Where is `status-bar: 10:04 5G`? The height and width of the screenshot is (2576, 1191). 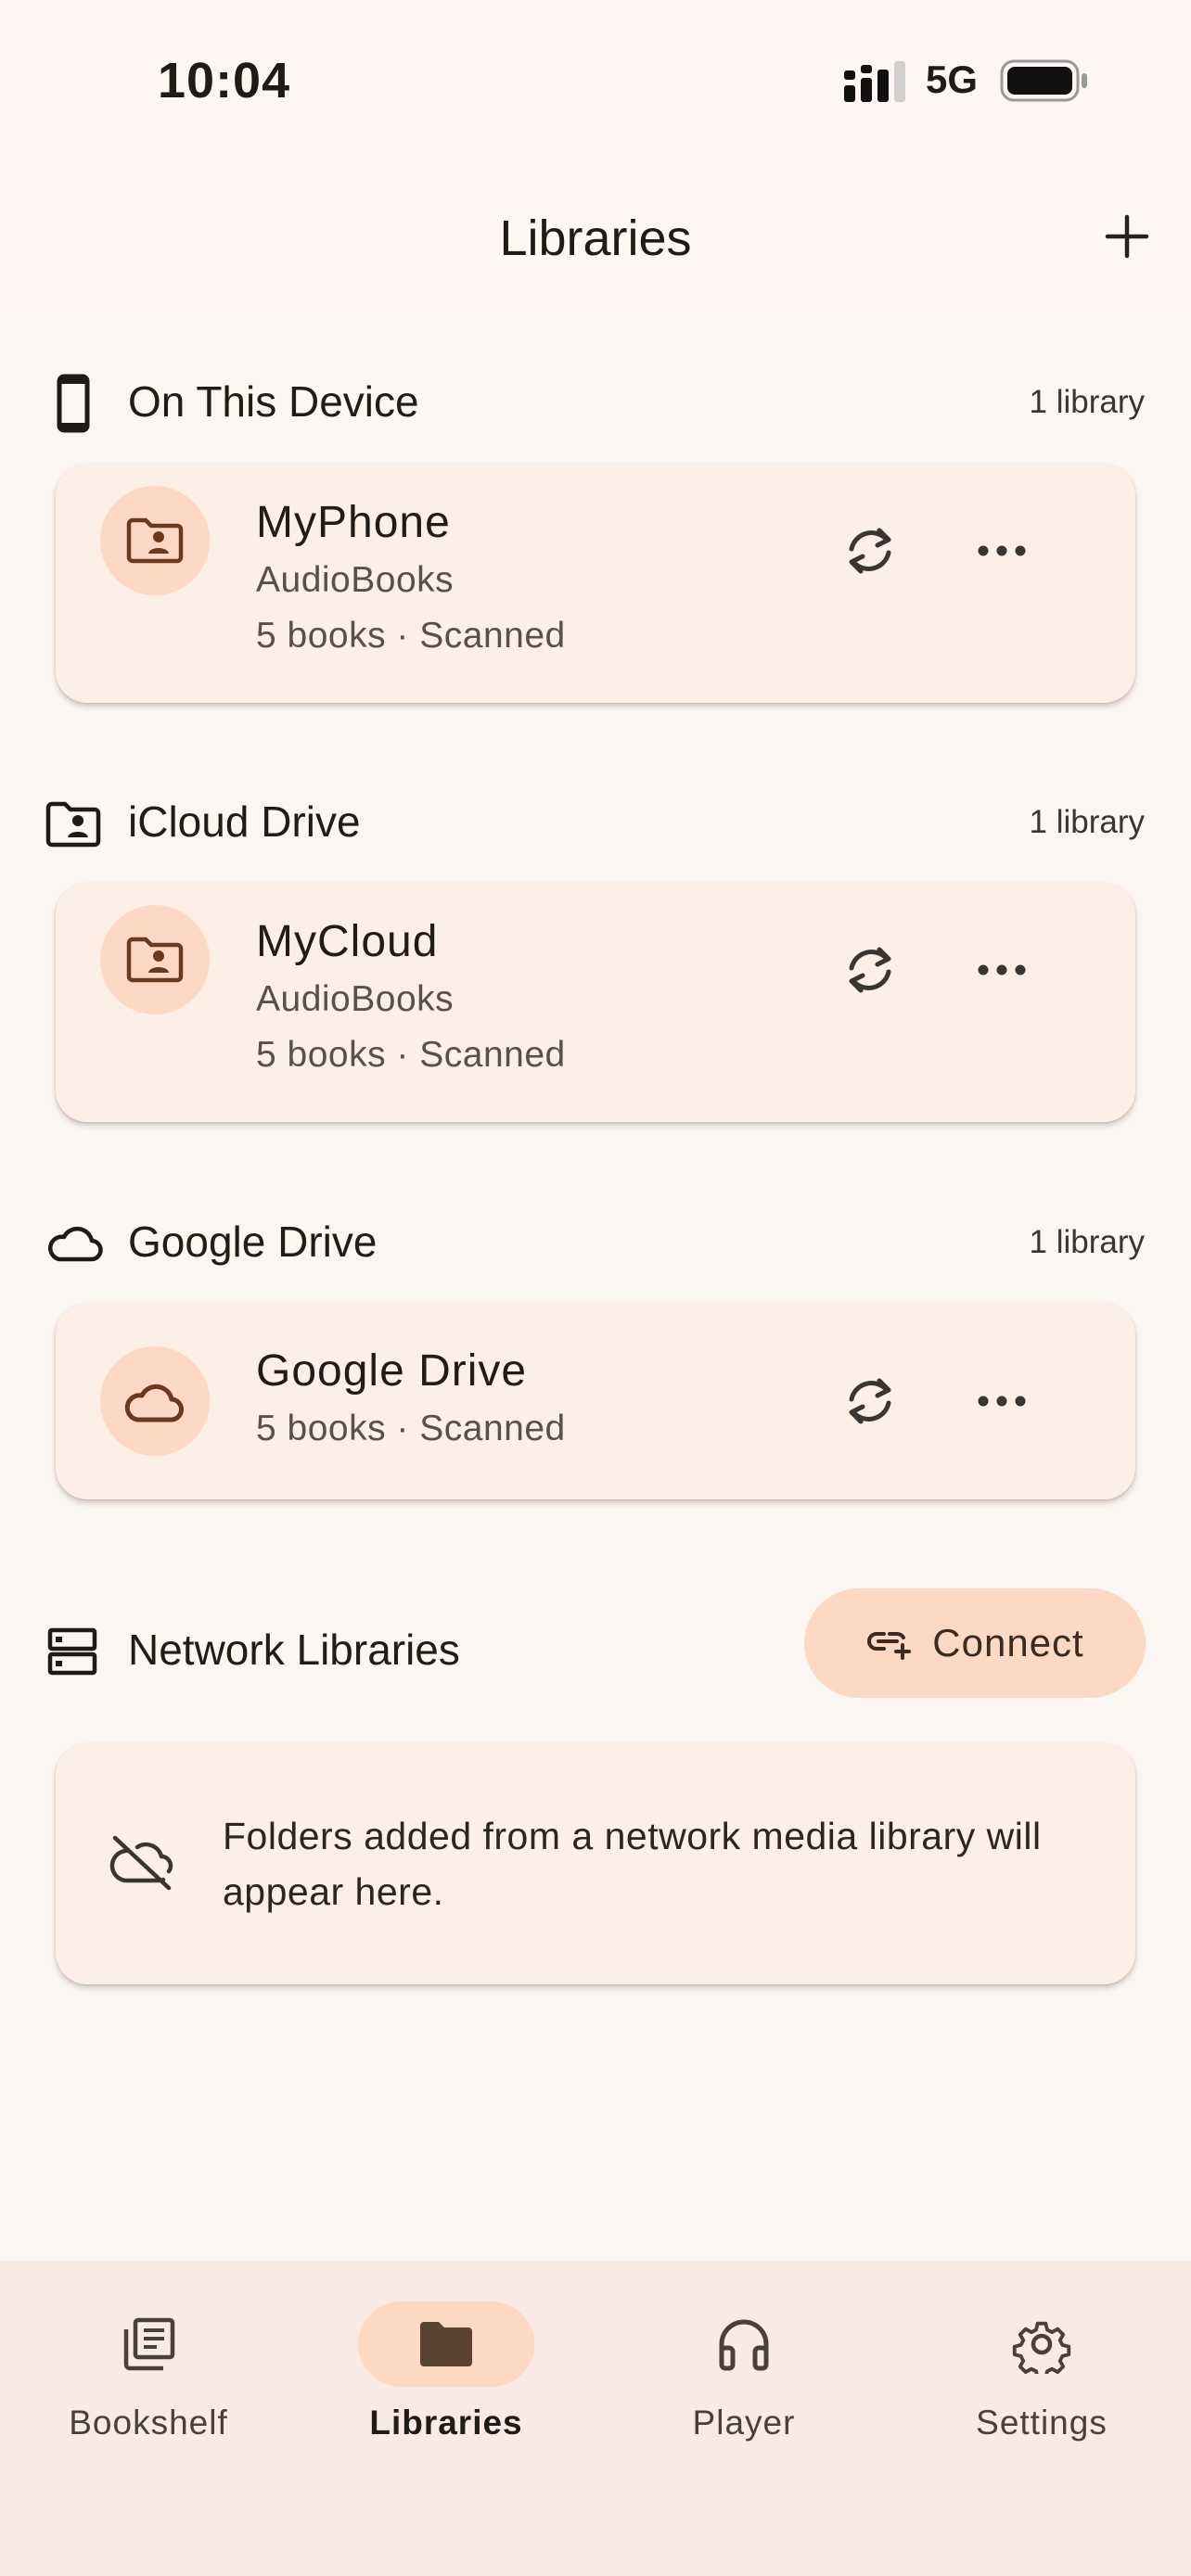 status-bar: 10:04 5G is located at coordinates (595, 79).